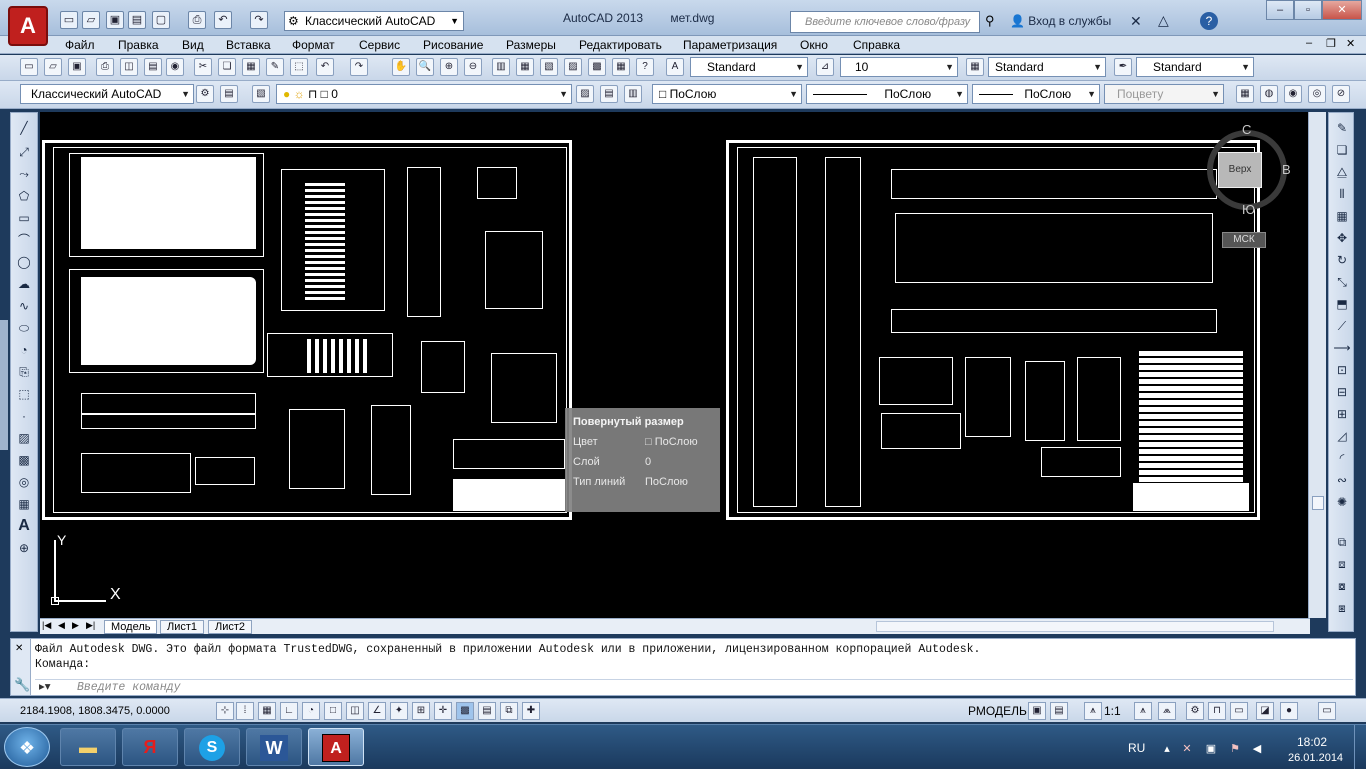 The image size is (1366, 769). I want to click on break-icon: ⊟, so click(1342, 392).